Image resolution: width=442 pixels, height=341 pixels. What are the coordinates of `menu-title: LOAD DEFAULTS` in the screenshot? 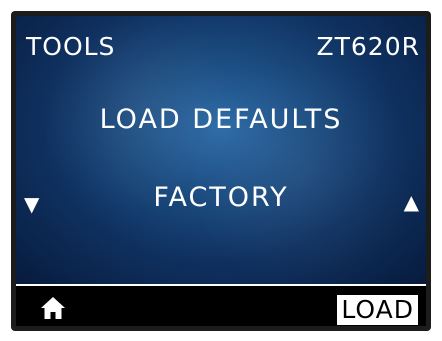 It's located at (221, 119).